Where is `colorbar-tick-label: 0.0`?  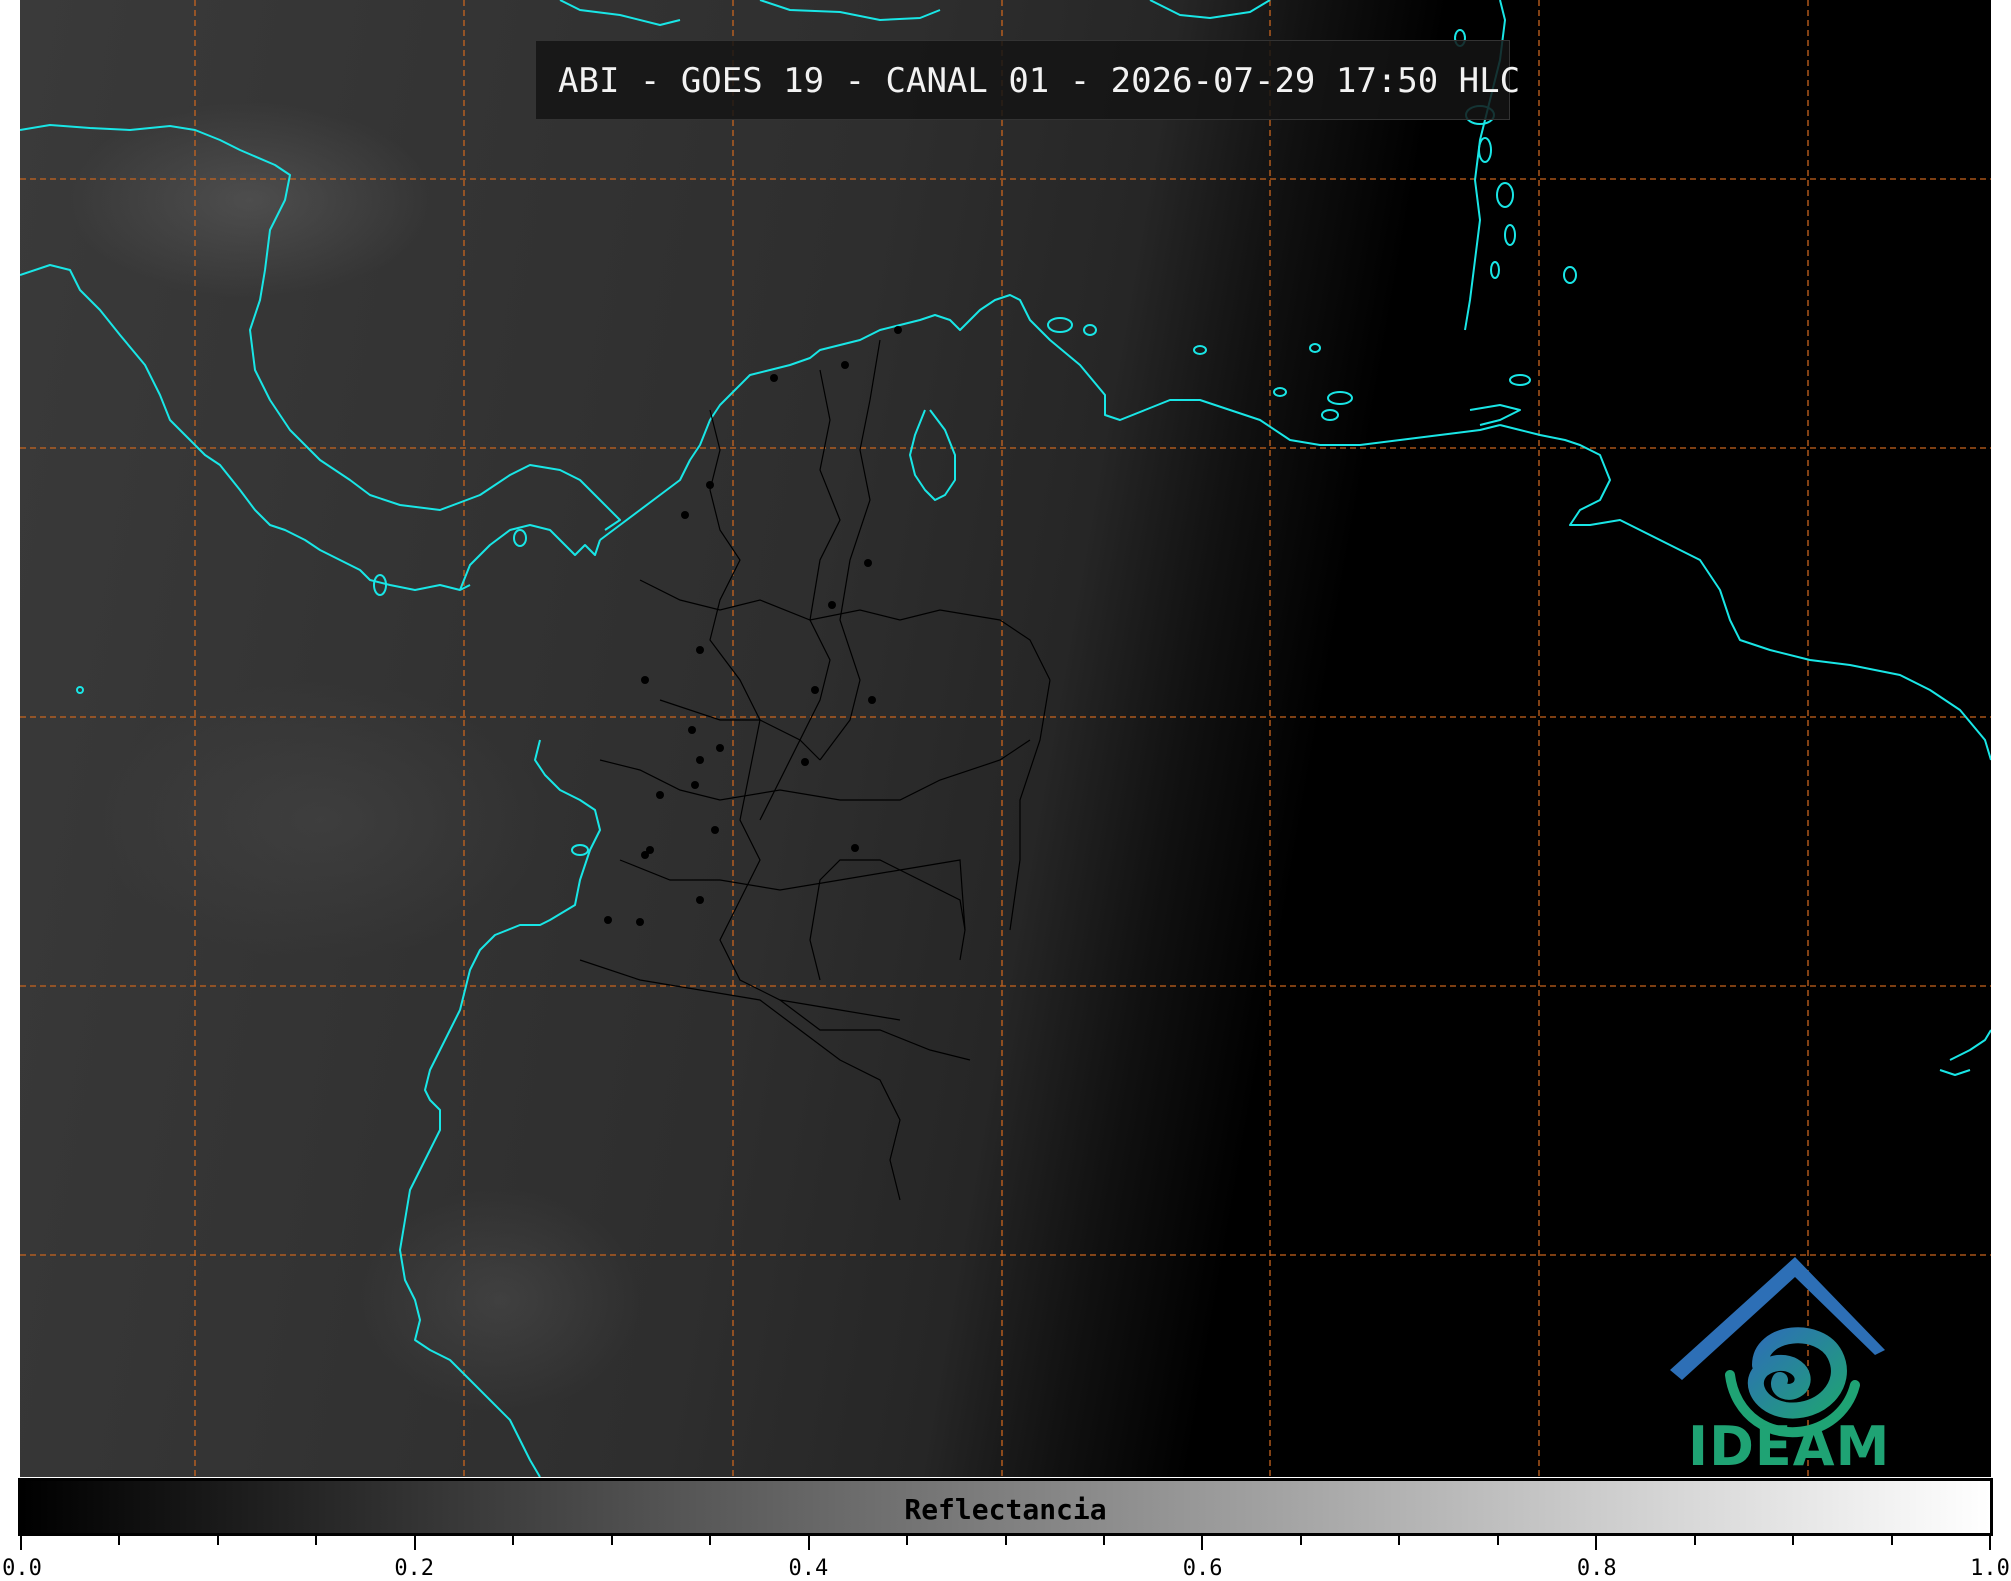 colorbar-tick-label: 0.0 is located at coordinates (22, 1568).